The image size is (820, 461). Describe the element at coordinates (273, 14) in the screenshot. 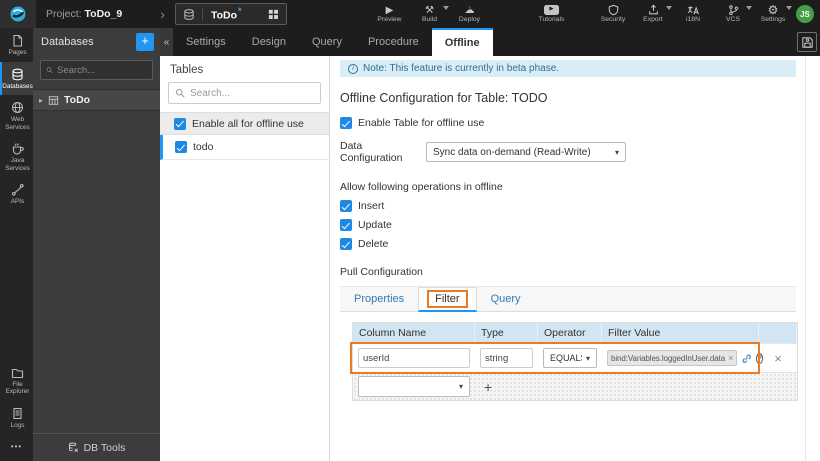

I see `app-grid-icon` at that location.